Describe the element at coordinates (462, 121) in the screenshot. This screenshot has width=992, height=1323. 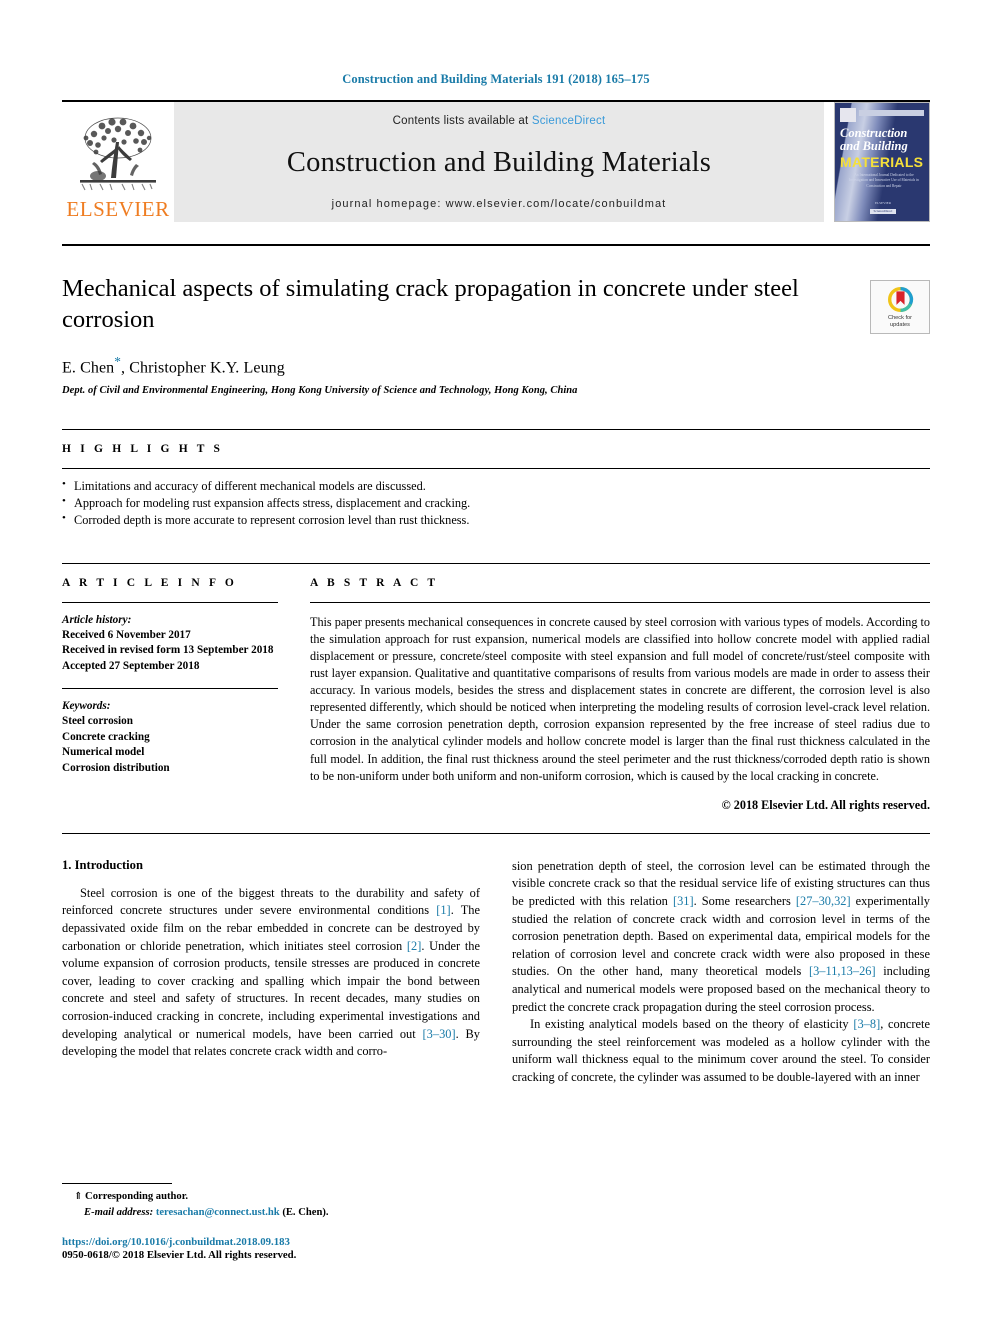
I see `contents-lists-prefix: Contents lists available at` at that location.